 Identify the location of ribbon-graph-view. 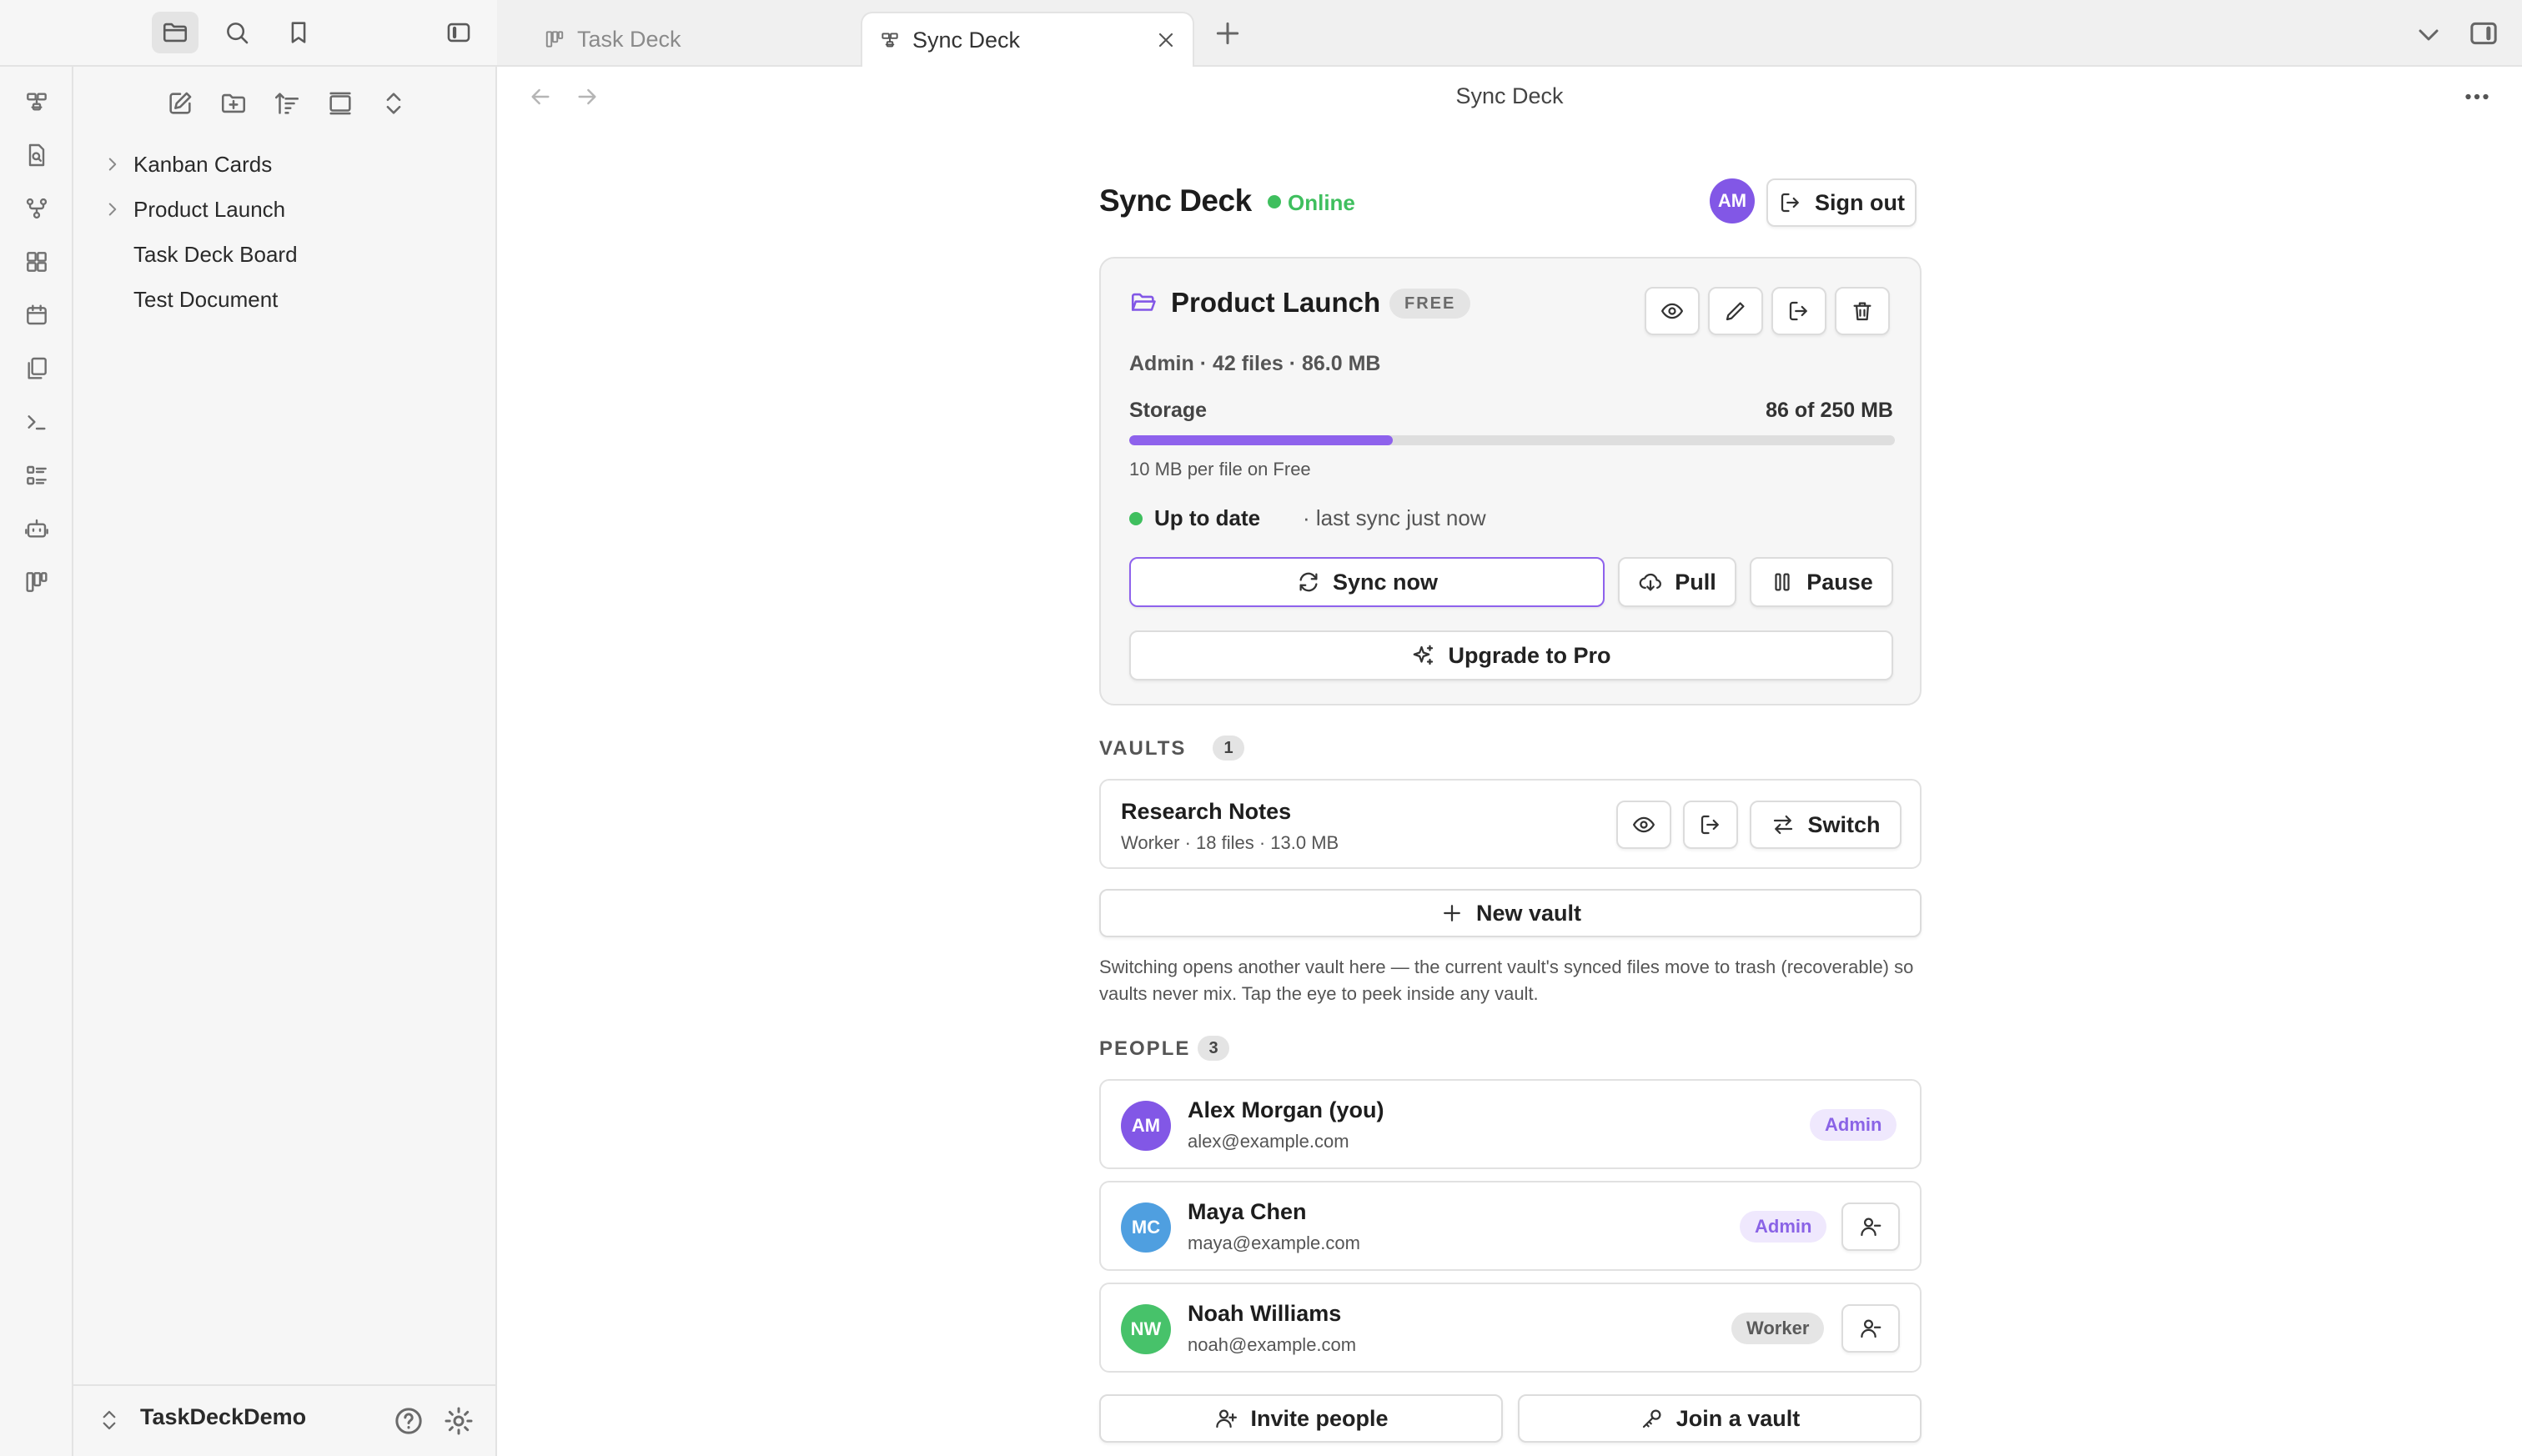
(36, 208).